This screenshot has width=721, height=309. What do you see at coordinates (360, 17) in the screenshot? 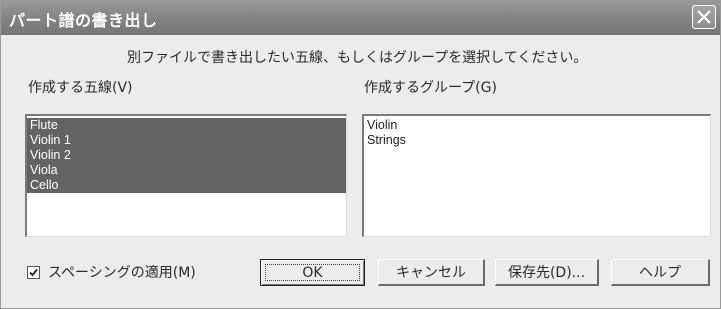
I see `title-bar: パート譜の書き出し` at bounding box center [360, 17].